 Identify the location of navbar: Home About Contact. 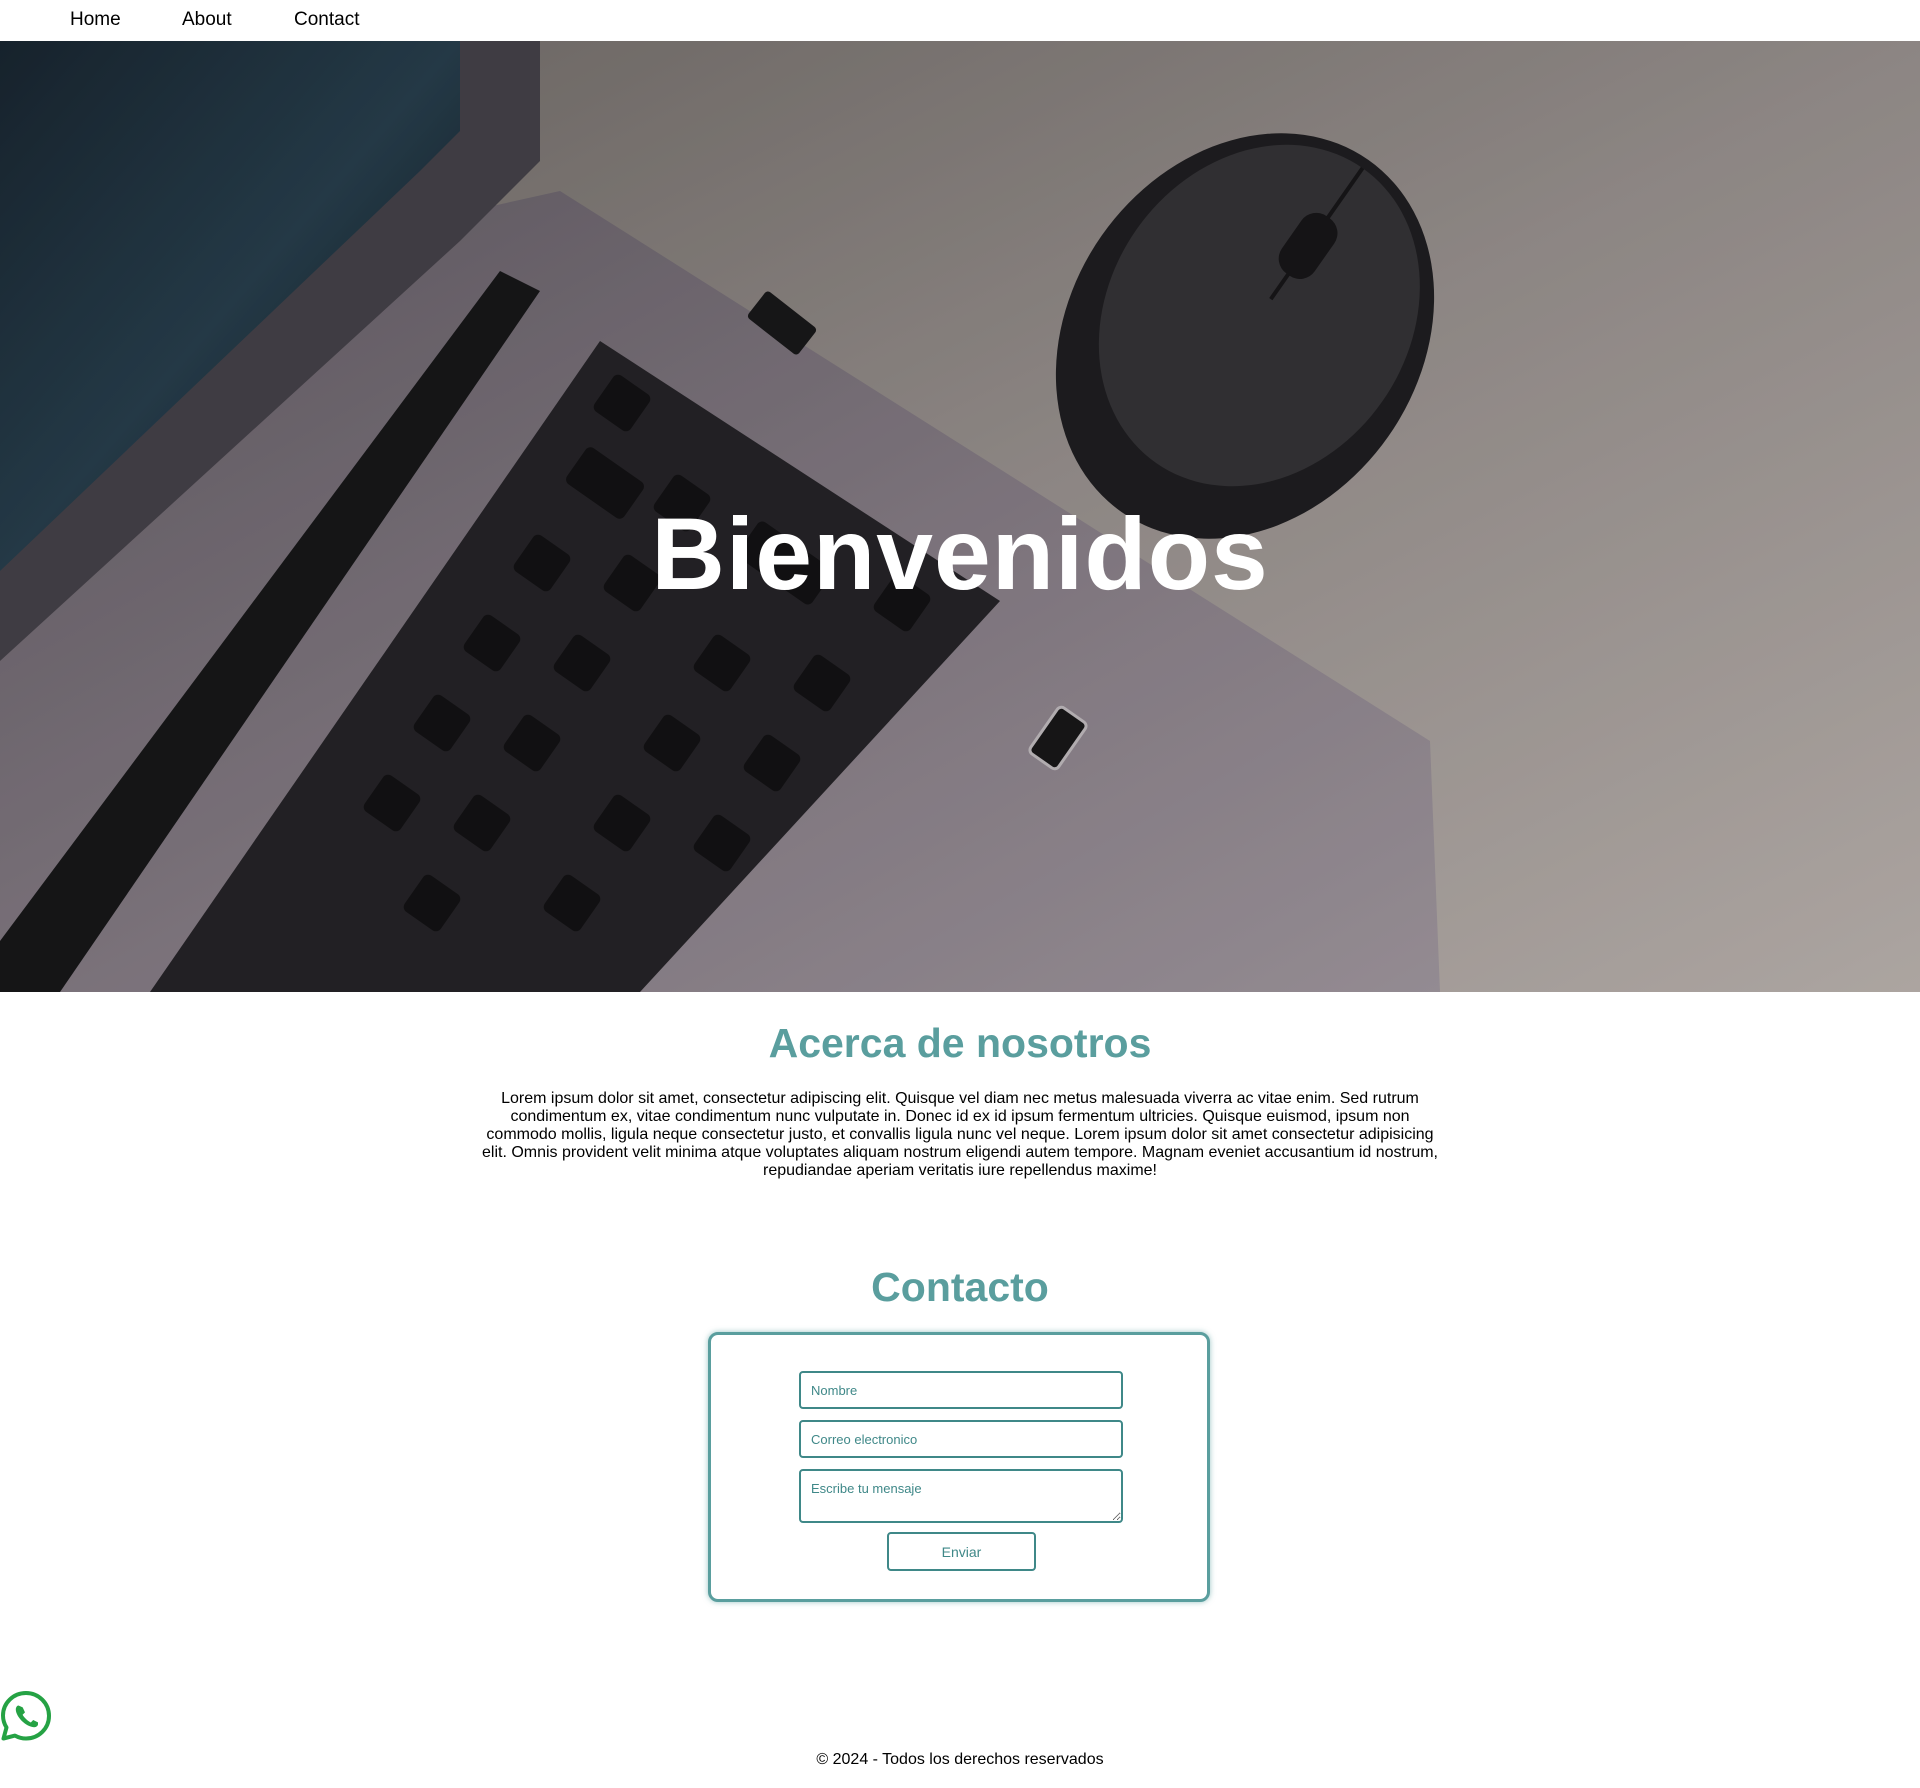
(960, 20).